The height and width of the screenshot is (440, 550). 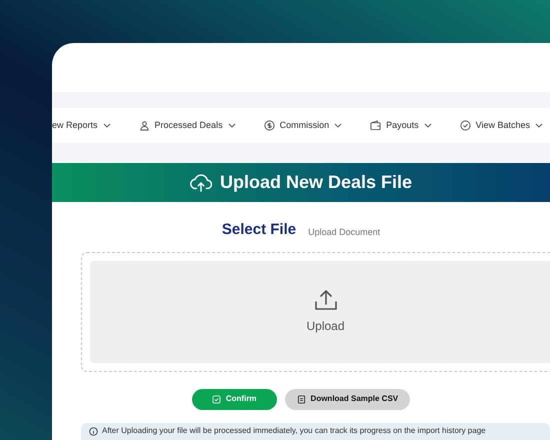 What do you see at coordinates (501, 125) in the screenshot?
I see `nav-menu-item: View Batches` at bounding box center [501, 125].